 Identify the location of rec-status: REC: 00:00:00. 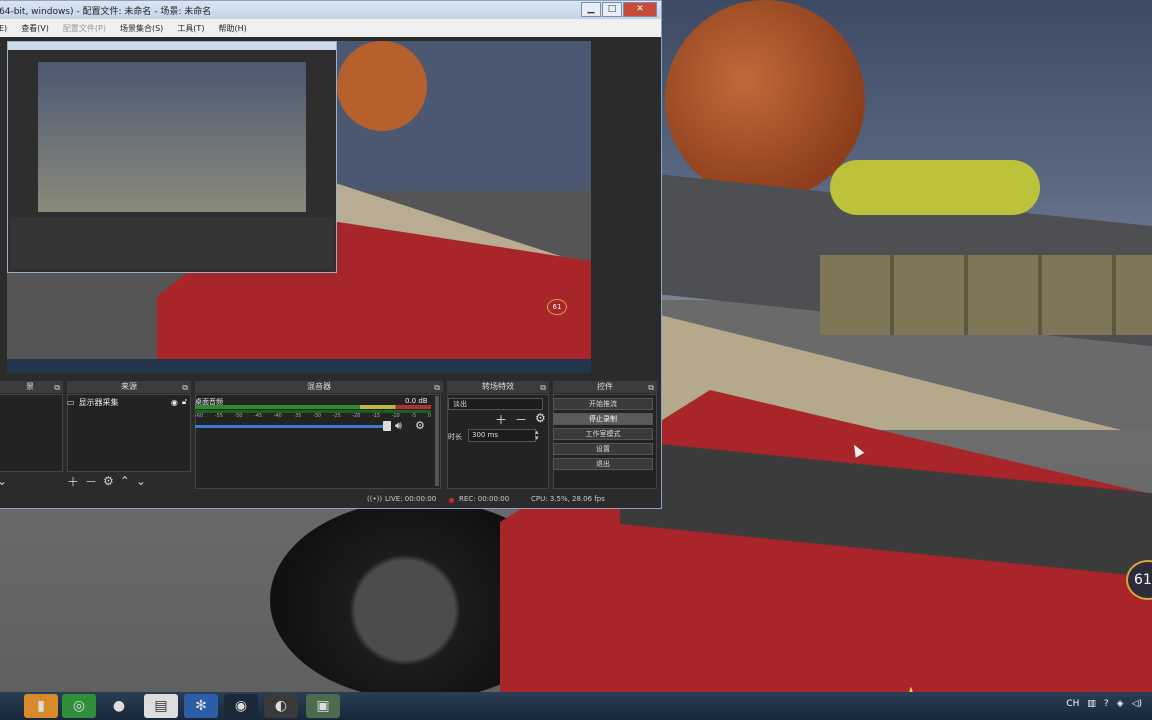
(484, 499).